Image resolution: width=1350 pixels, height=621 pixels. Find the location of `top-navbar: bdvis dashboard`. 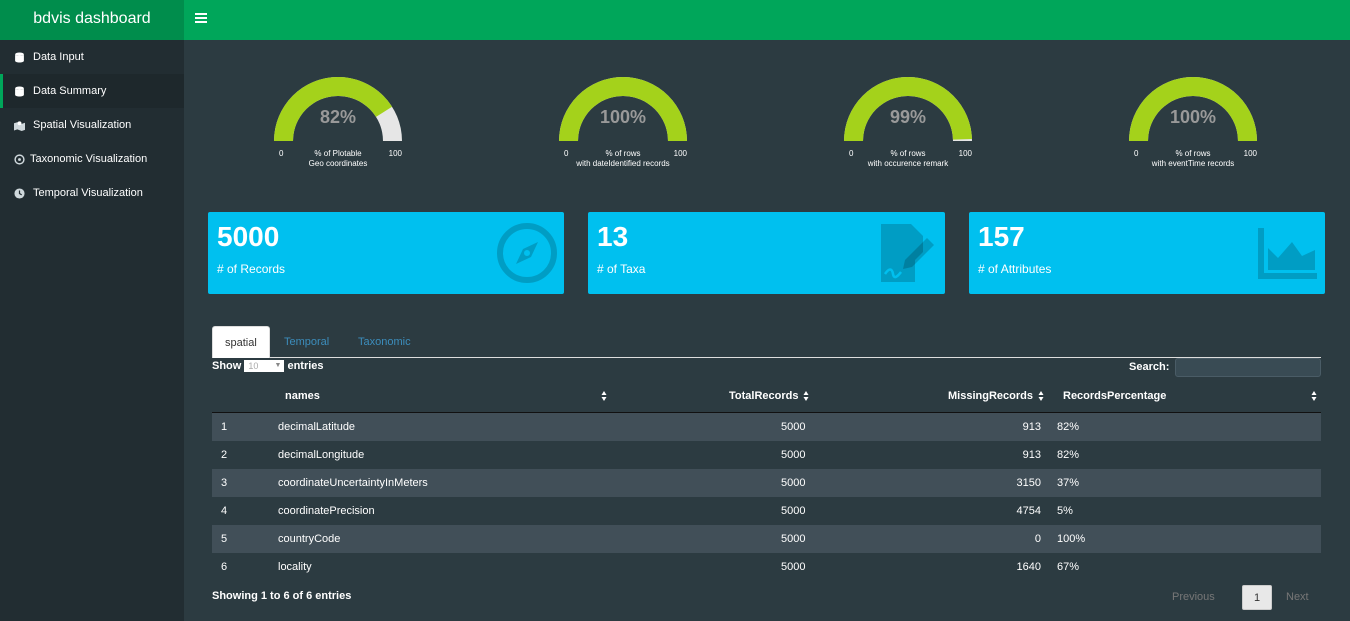

top-navbar: bdvis dashboard is located at coordinates (675, 20).